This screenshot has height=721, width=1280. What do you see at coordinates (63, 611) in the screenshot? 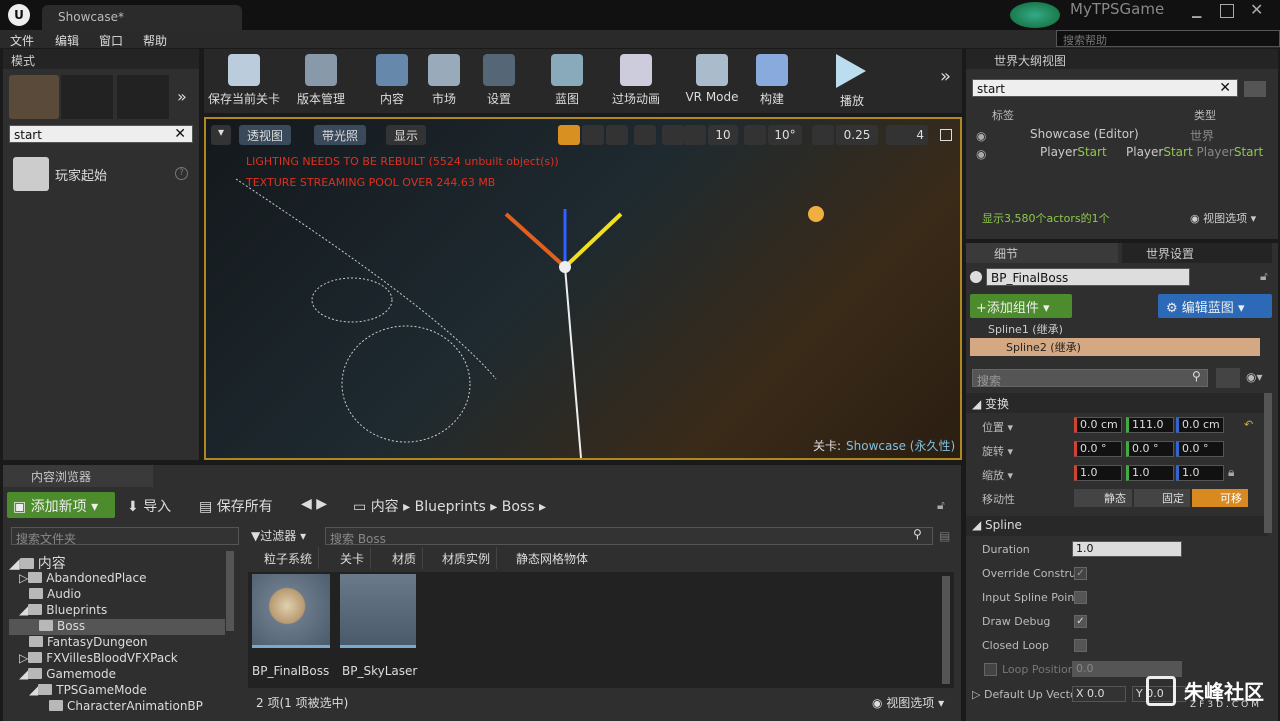
I see `folder-blueprints: ◢ Blueprints` at bounding box center [63, 611].